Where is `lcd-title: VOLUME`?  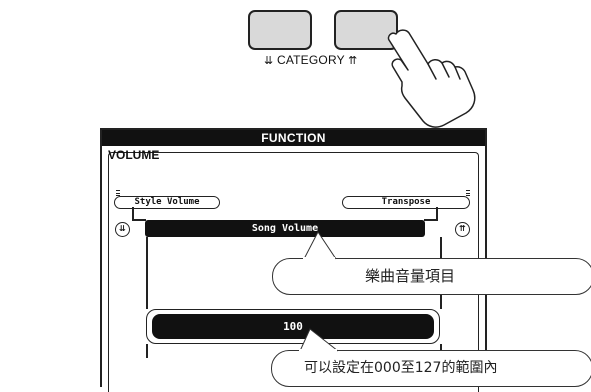 lcd-title: VOLUME is located at coordinates (134, 155).